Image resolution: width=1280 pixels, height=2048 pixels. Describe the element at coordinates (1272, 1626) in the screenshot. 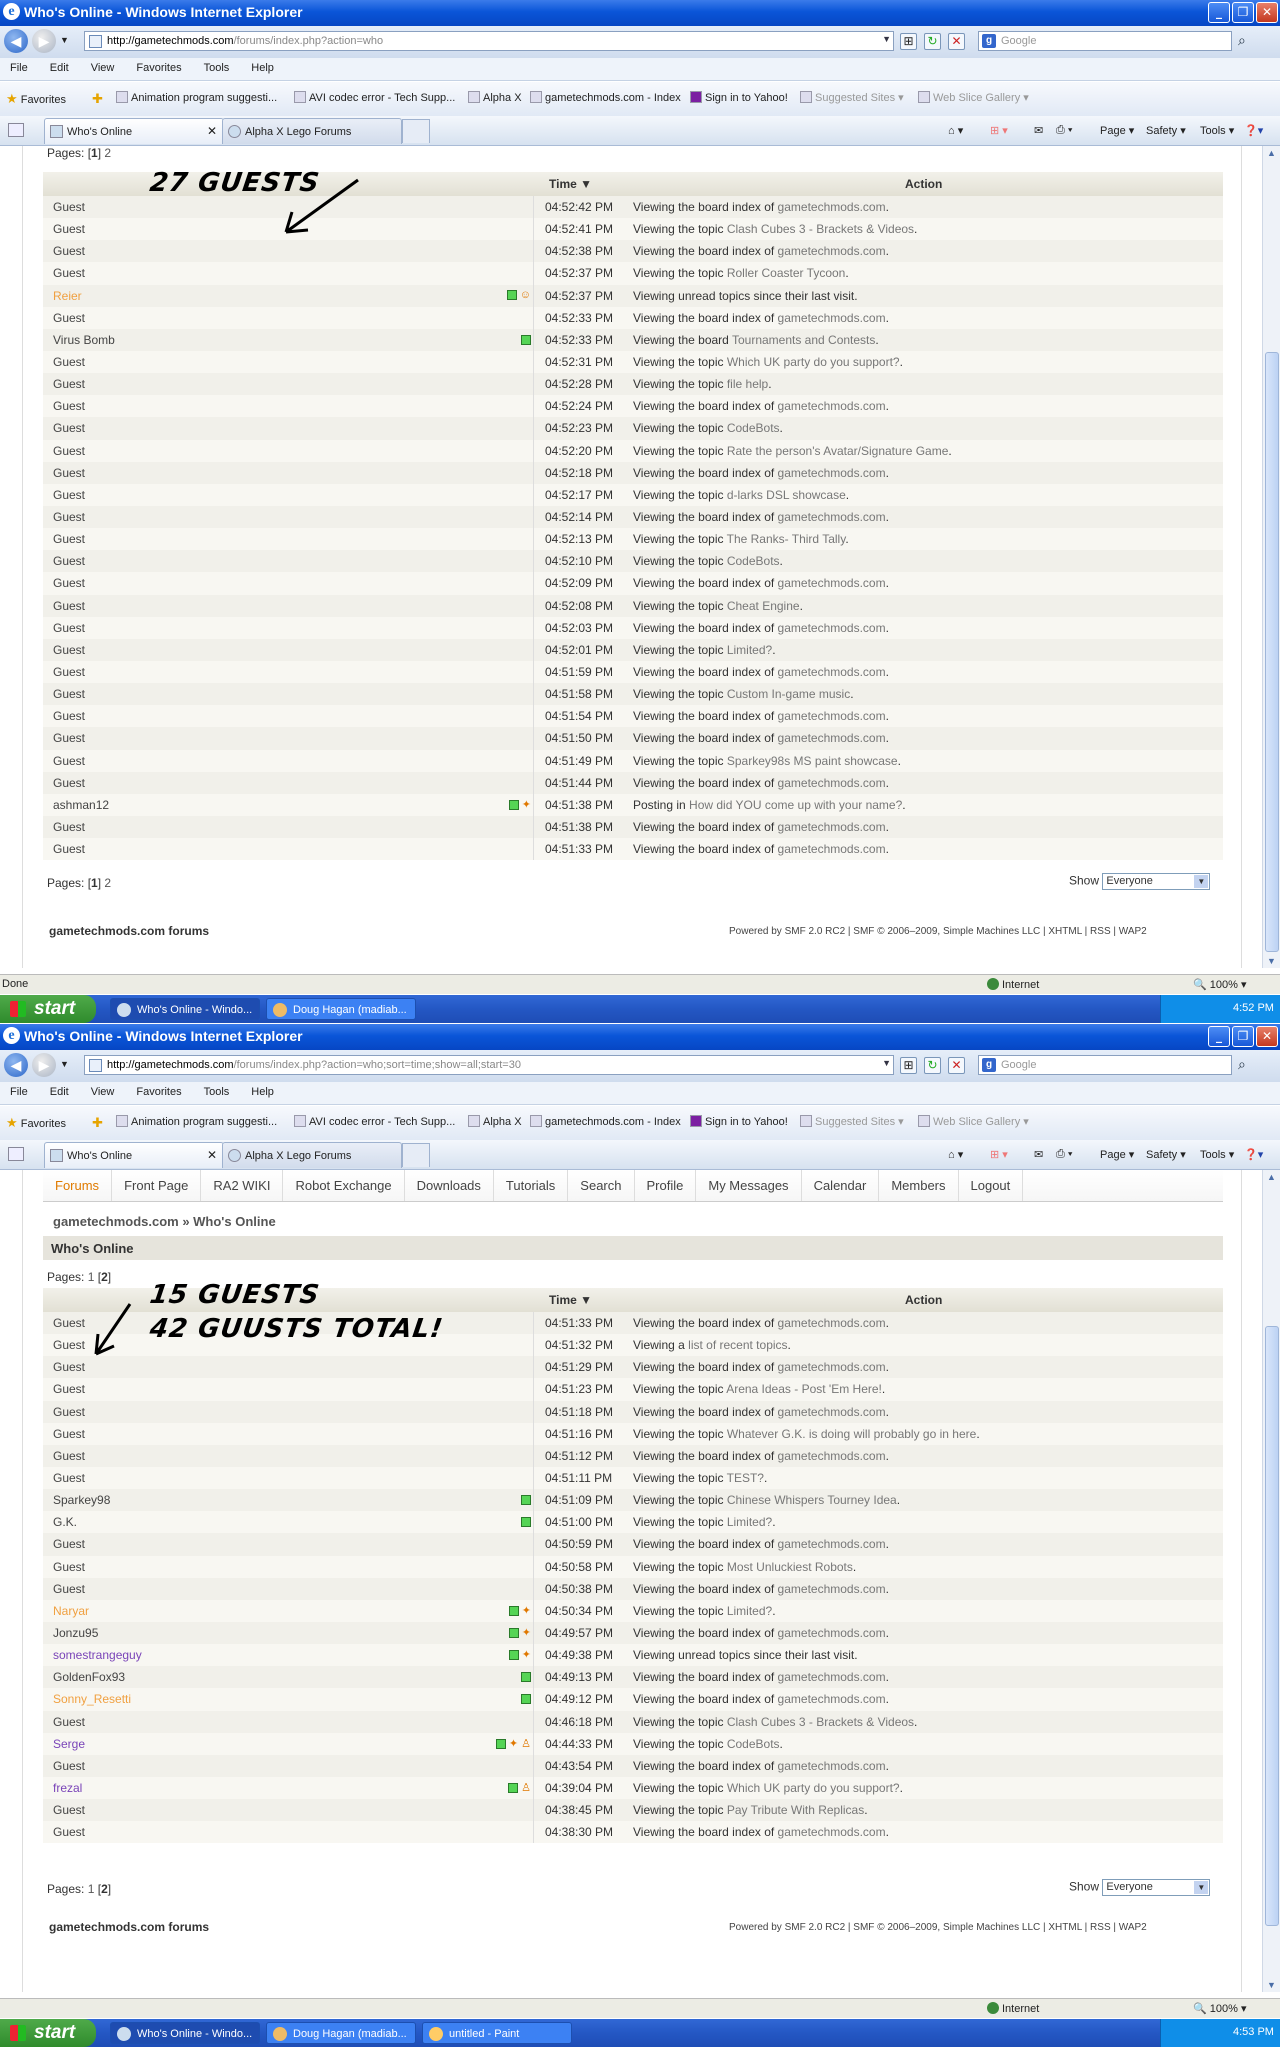

I see `scroll-thumb` at that location.